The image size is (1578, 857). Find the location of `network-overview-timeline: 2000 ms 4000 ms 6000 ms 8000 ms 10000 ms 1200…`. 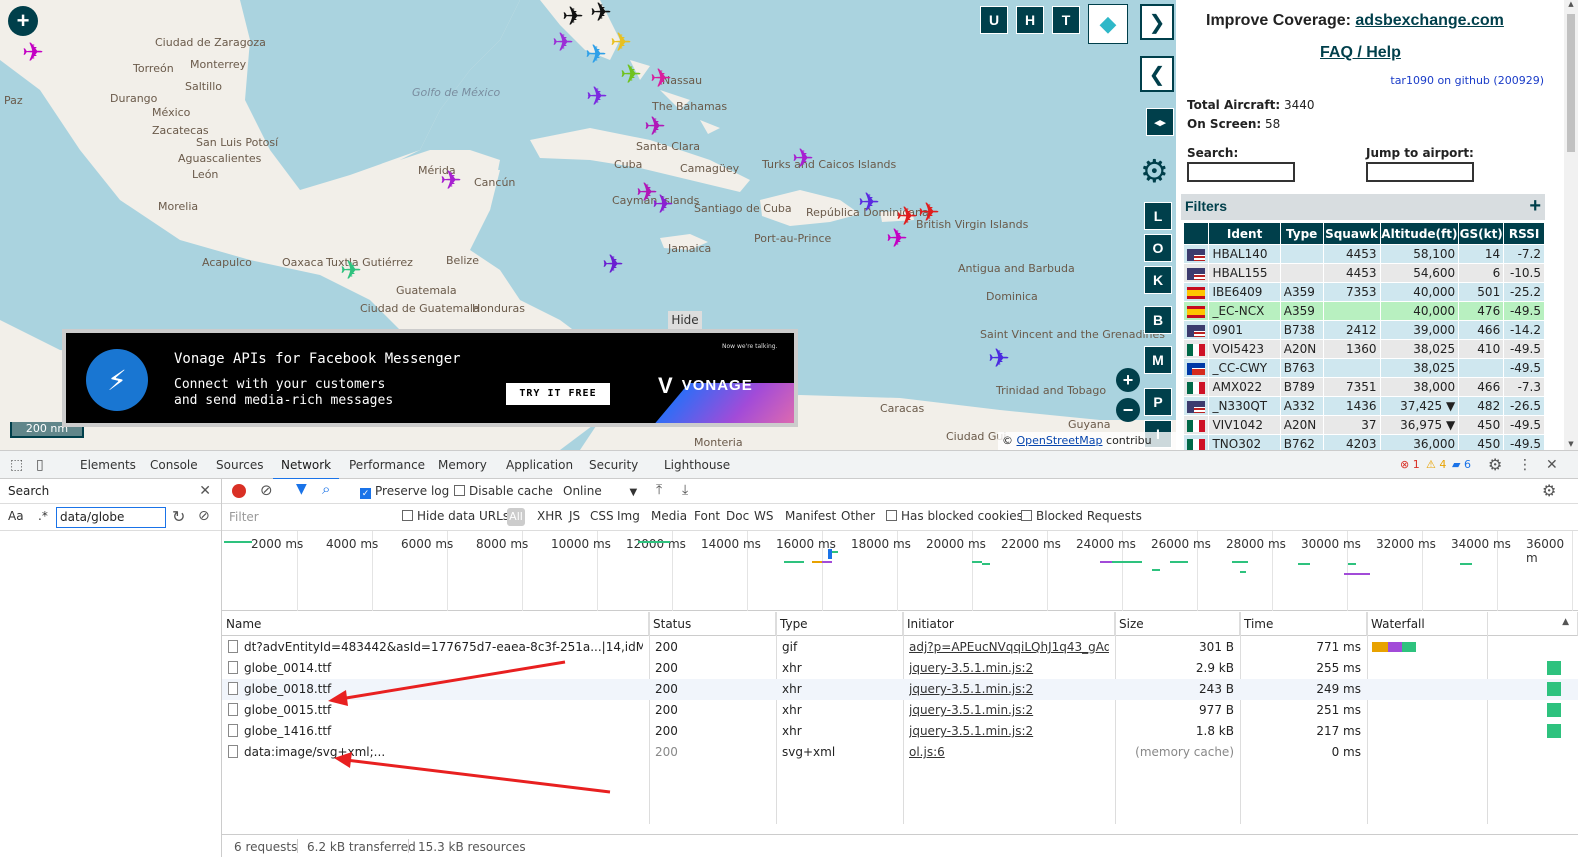

network-overview-timeline: 2000 ms 4000 ms 6000 ms 8000 ms 10000 ms 1200… is located at coordinates (900, 571).